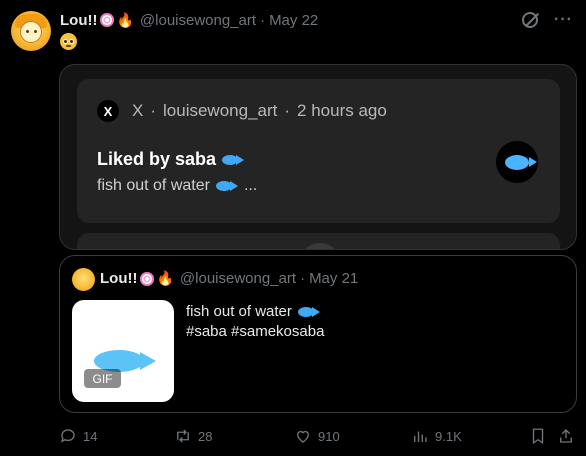 The width and height of the screenshot is (586, 456). What do you see at coordinates (138, 110) in the screenshot?
I see `notification-app: X` at bounding box center [138, 110].